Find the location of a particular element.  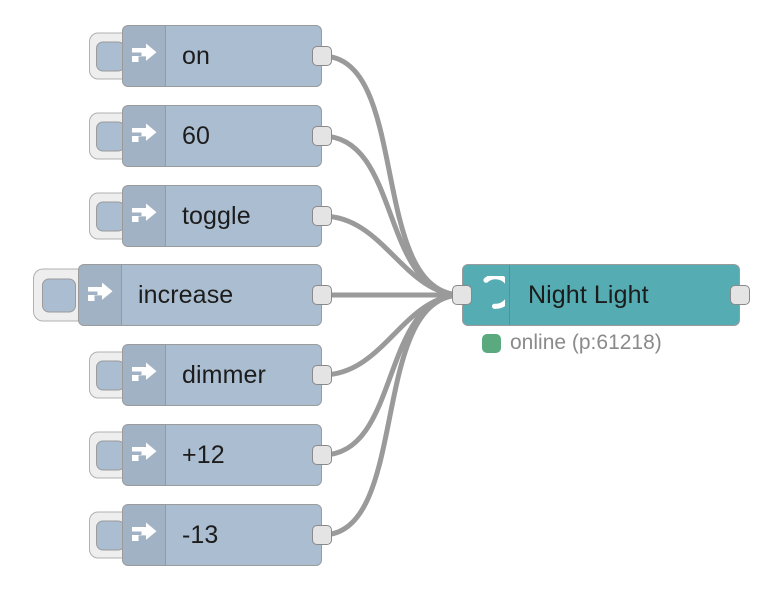

status-dot-online is located at coordinates (491, 343).